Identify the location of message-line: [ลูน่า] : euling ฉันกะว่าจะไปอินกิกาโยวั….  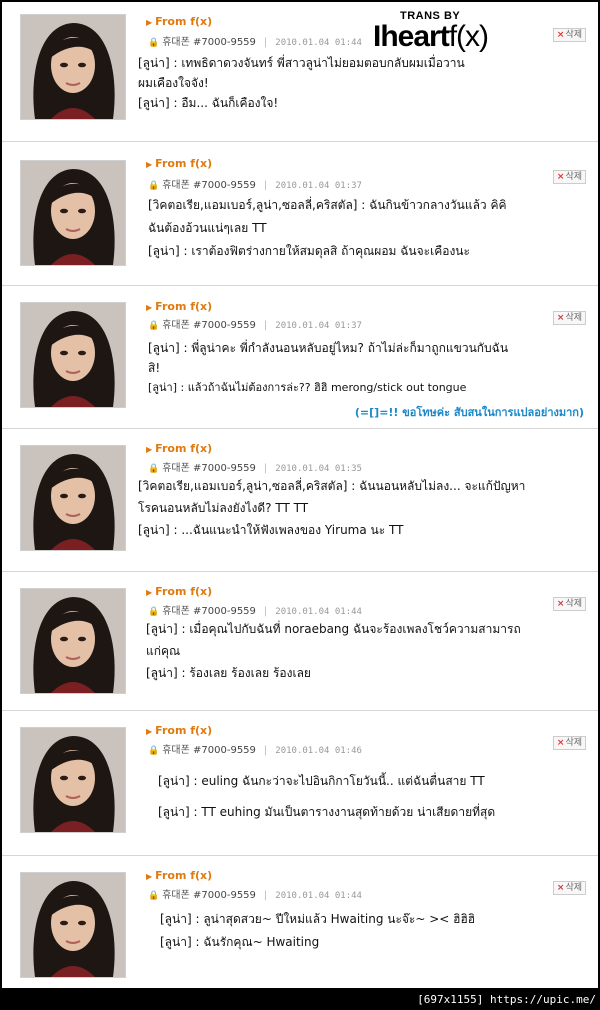
(321, 781).